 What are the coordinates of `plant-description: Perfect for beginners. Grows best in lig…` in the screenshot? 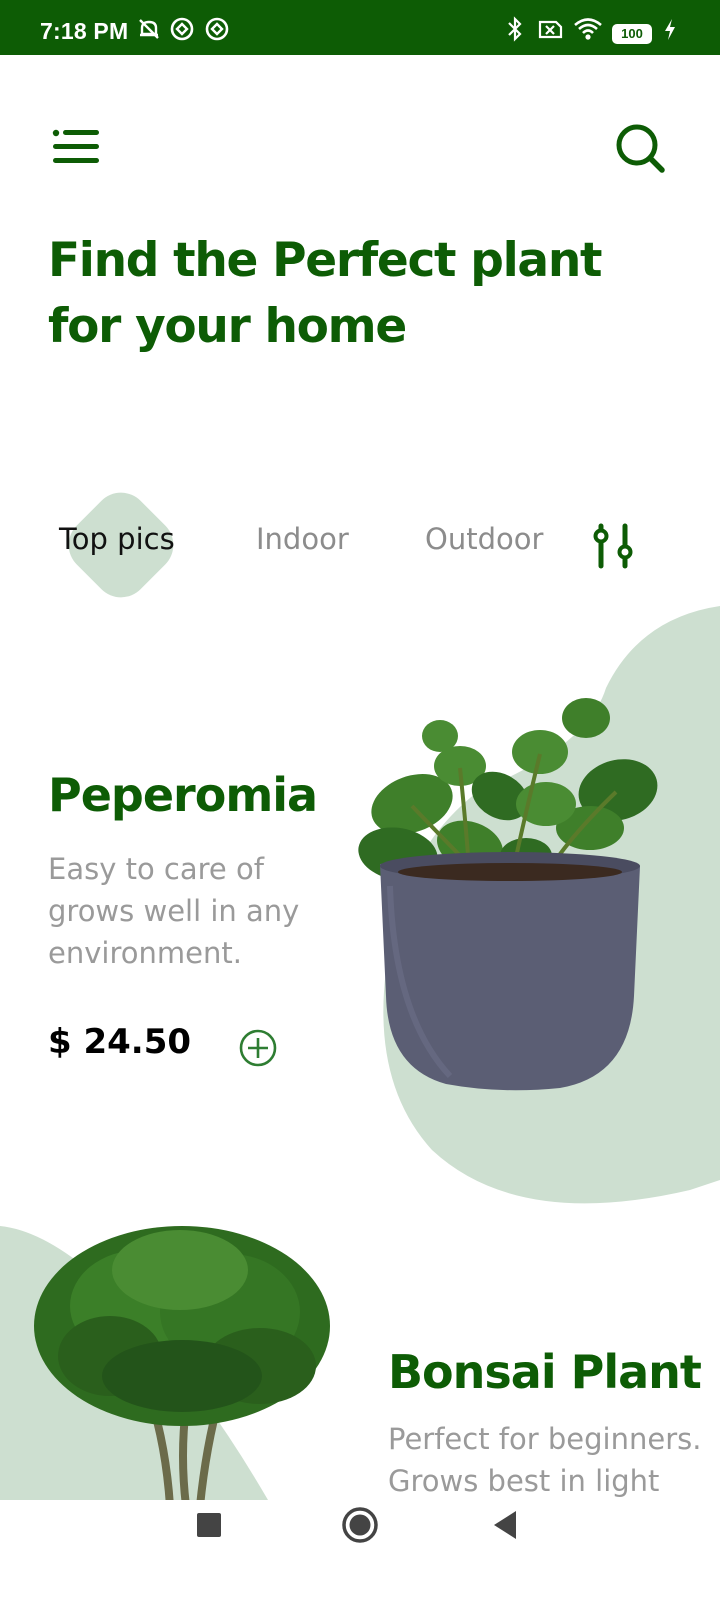 It's located at (553, 1460).